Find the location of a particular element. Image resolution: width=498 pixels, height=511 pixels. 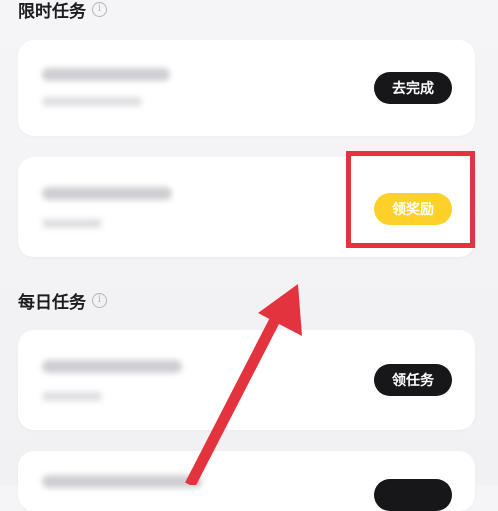

annotation-arrow is located at coordinates (243, 384).